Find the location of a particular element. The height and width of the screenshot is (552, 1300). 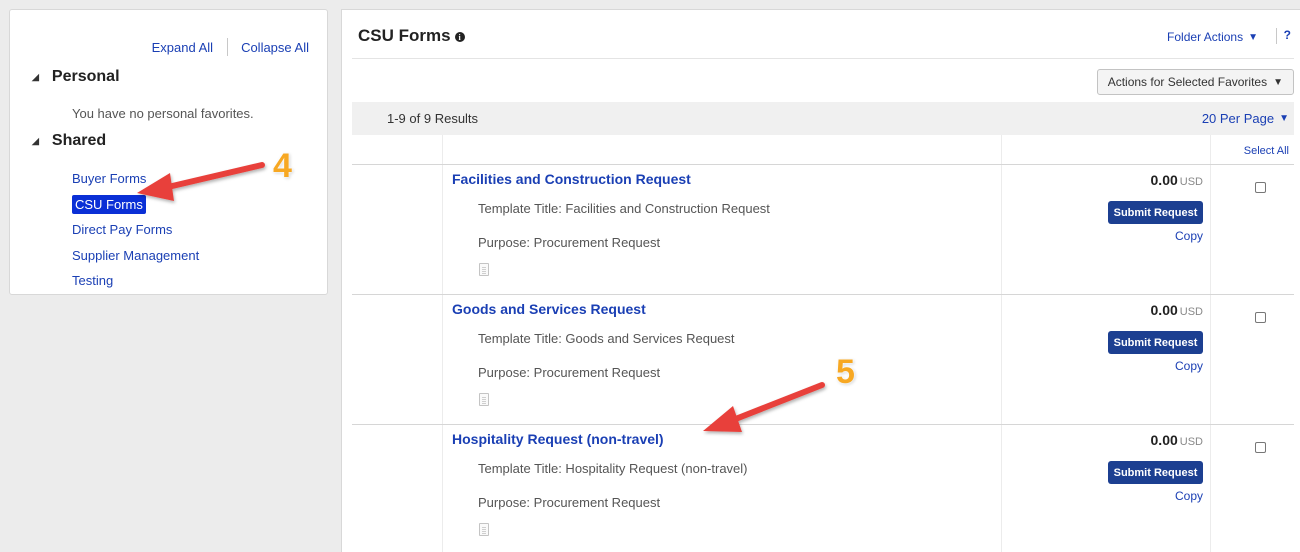

shared-item-testing: Testing is located at coordinates (135, 285).